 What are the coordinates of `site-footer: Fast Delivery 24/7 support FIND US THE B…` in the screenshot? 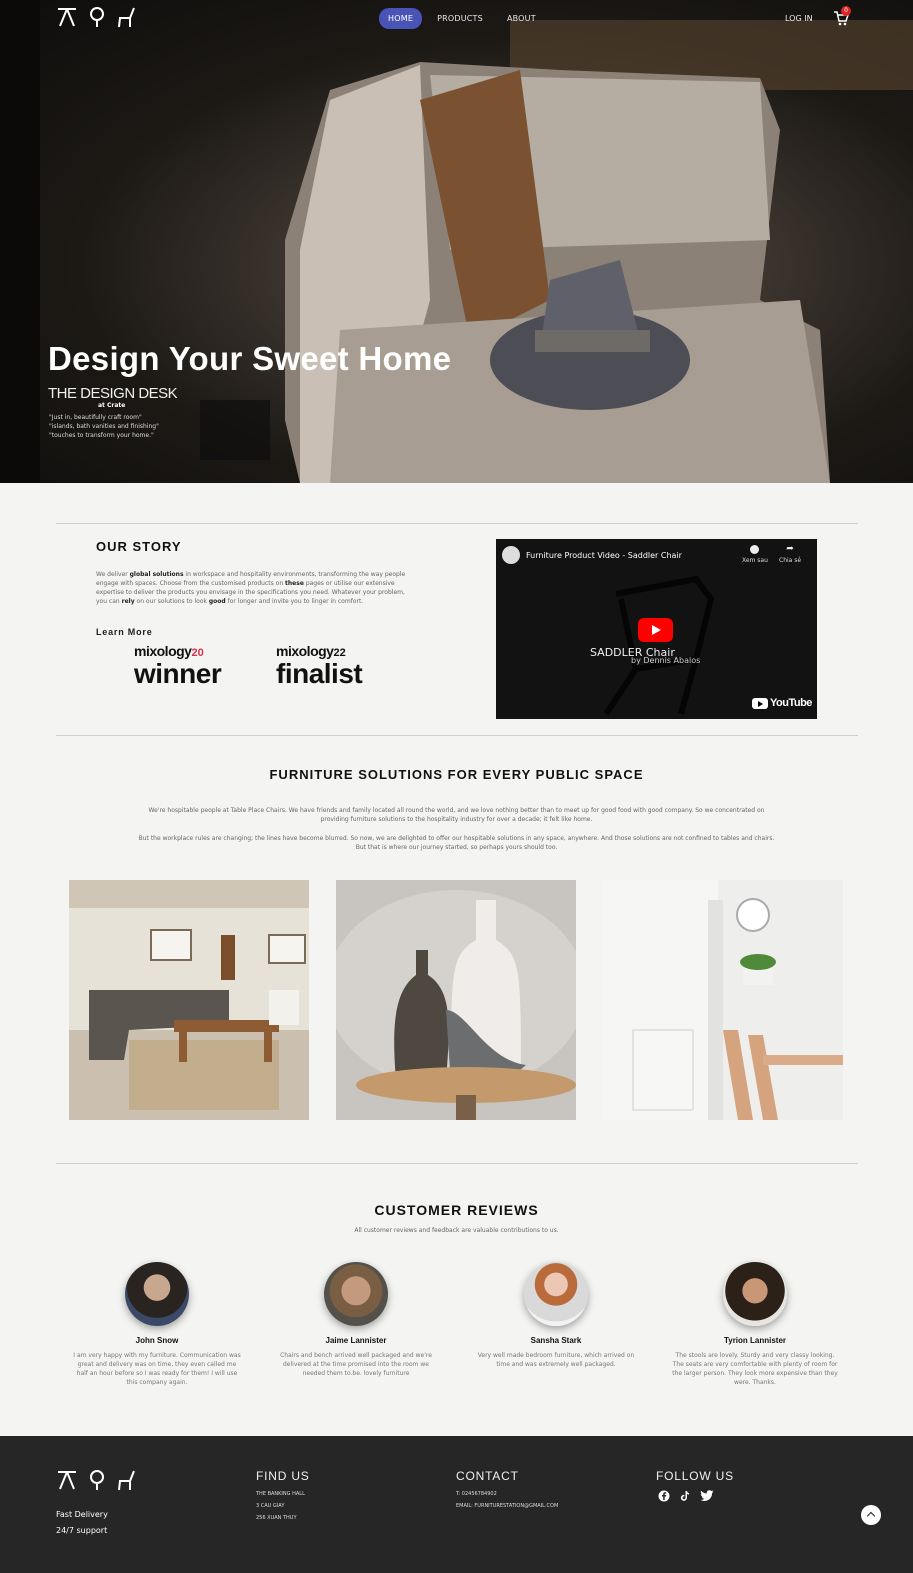 It's located at (456, 1504).